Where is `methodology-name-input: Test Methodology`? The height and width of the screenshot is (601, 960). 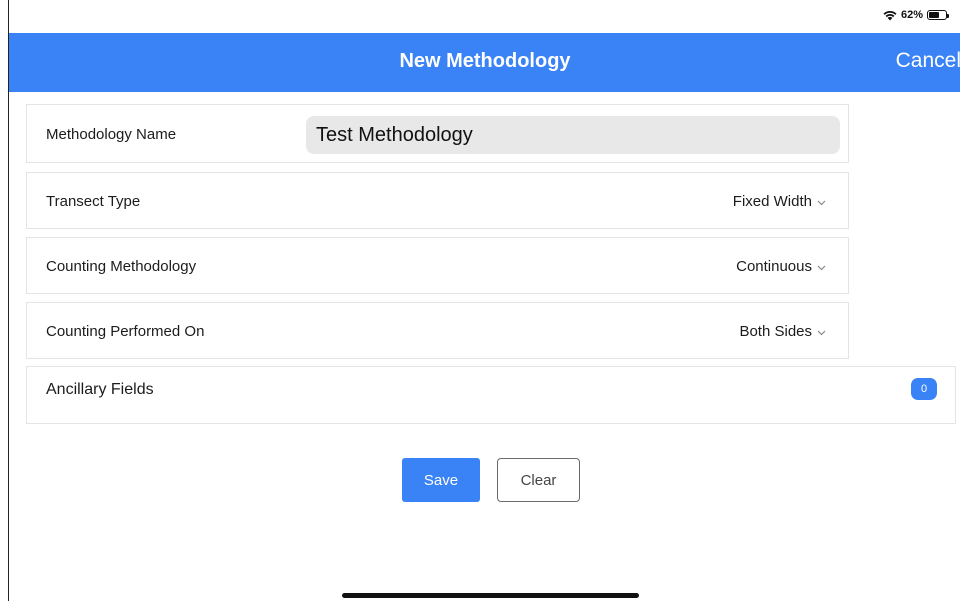
methodology-name-input: Test Methodology is located at coordinates (573, 135).